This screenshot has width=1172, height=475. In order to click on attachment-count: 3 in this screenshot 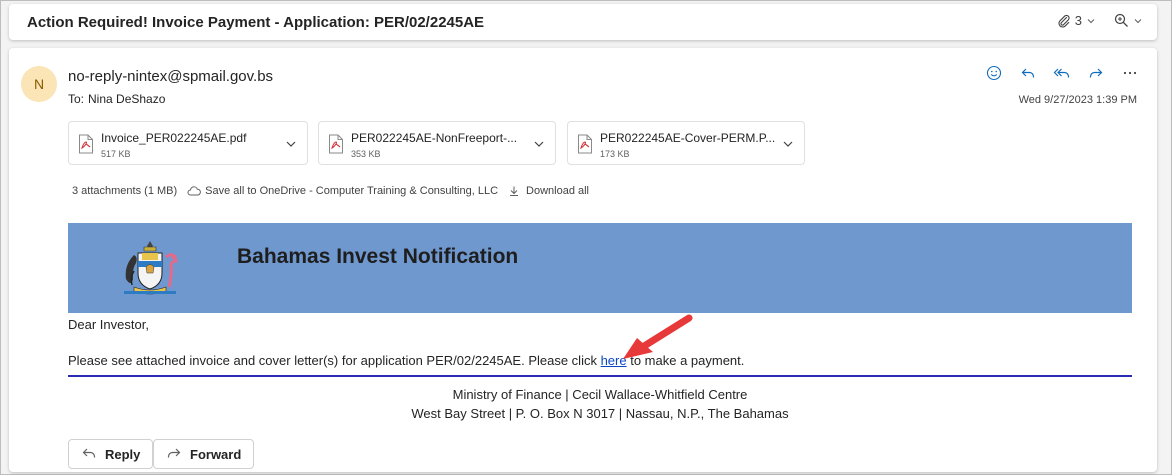, I will do `click(1078, 20)`.